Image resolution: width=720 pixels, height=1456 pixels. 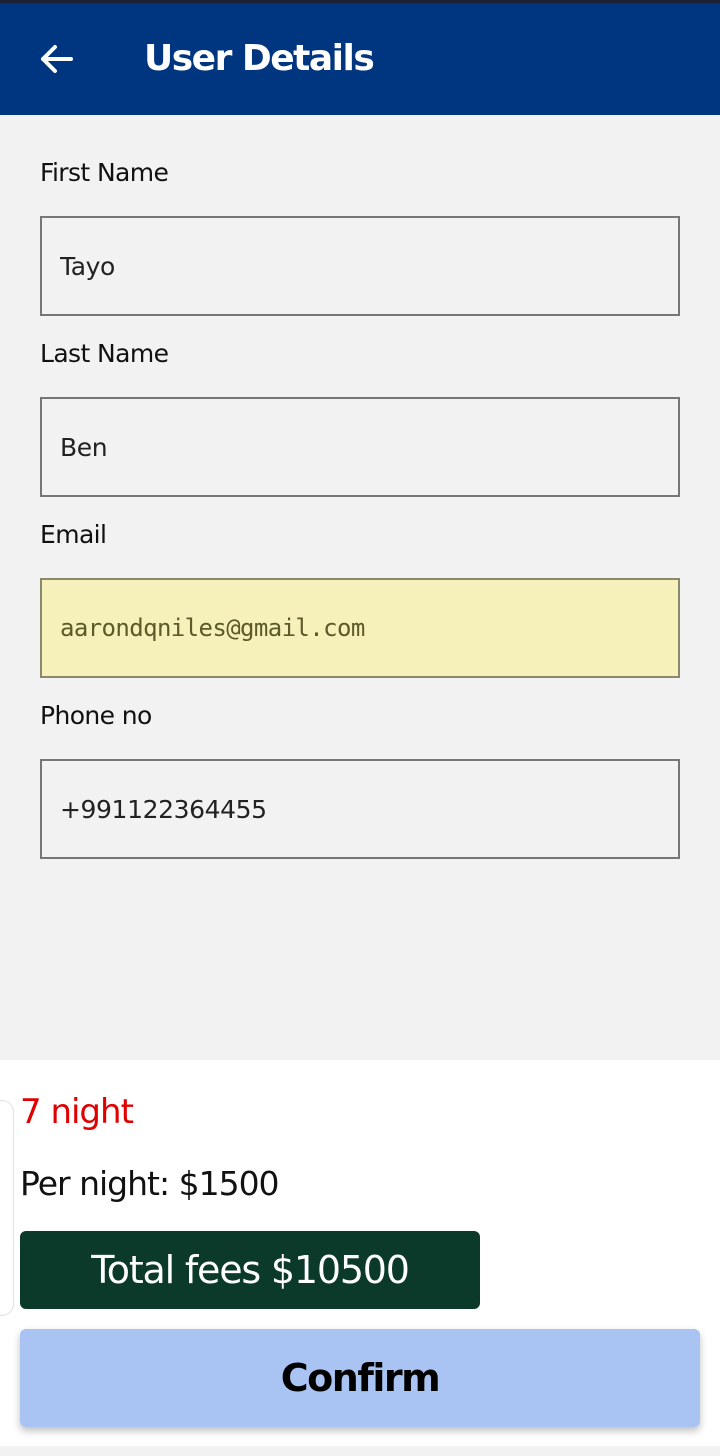 I want to click on back-button, so click(x=56, y=59).